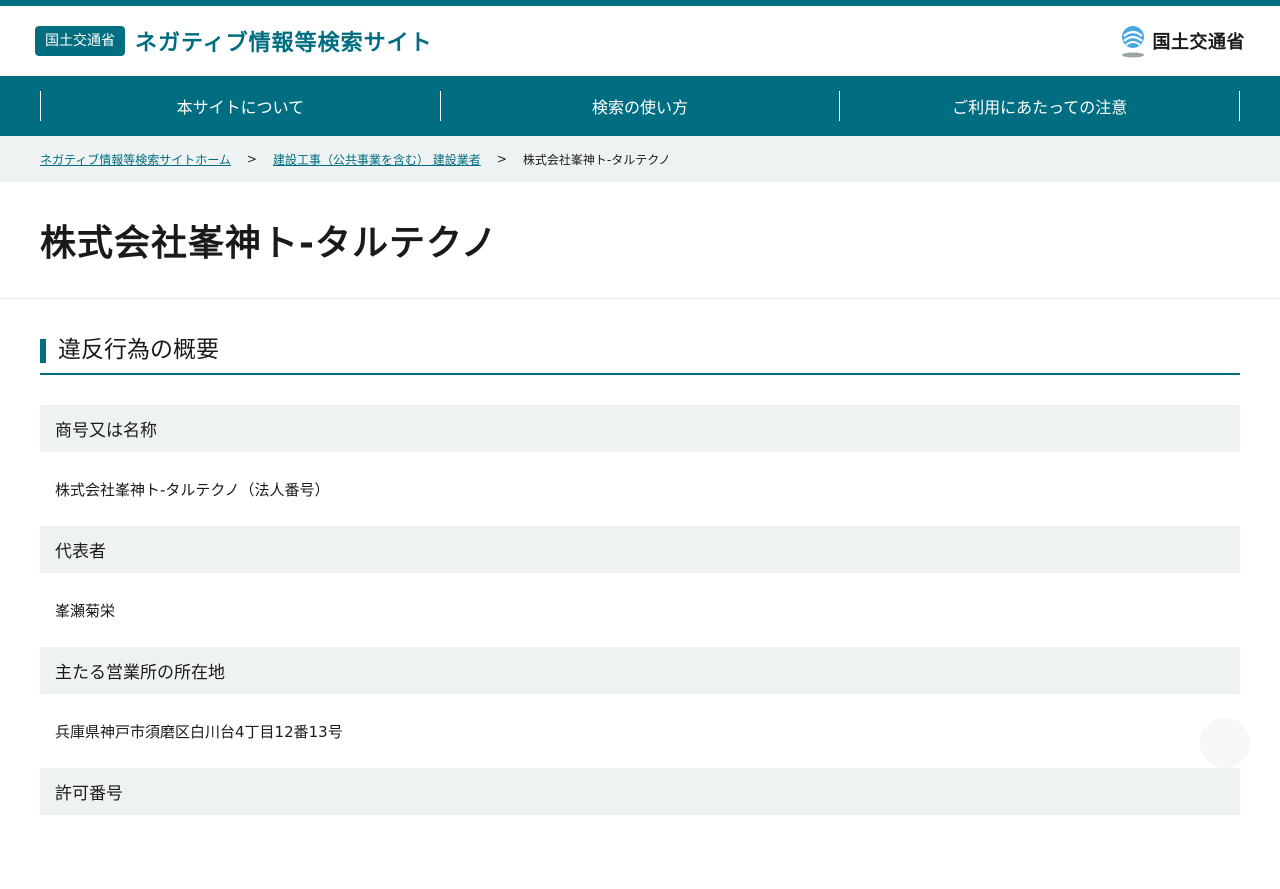  Describe the element at coordinates (640, 707) in the screenshot. I see `field-main-office-address: 主たる営業所の所在地 兵庫県神戸市須磨区白川台4丁目12番13号` at that location.